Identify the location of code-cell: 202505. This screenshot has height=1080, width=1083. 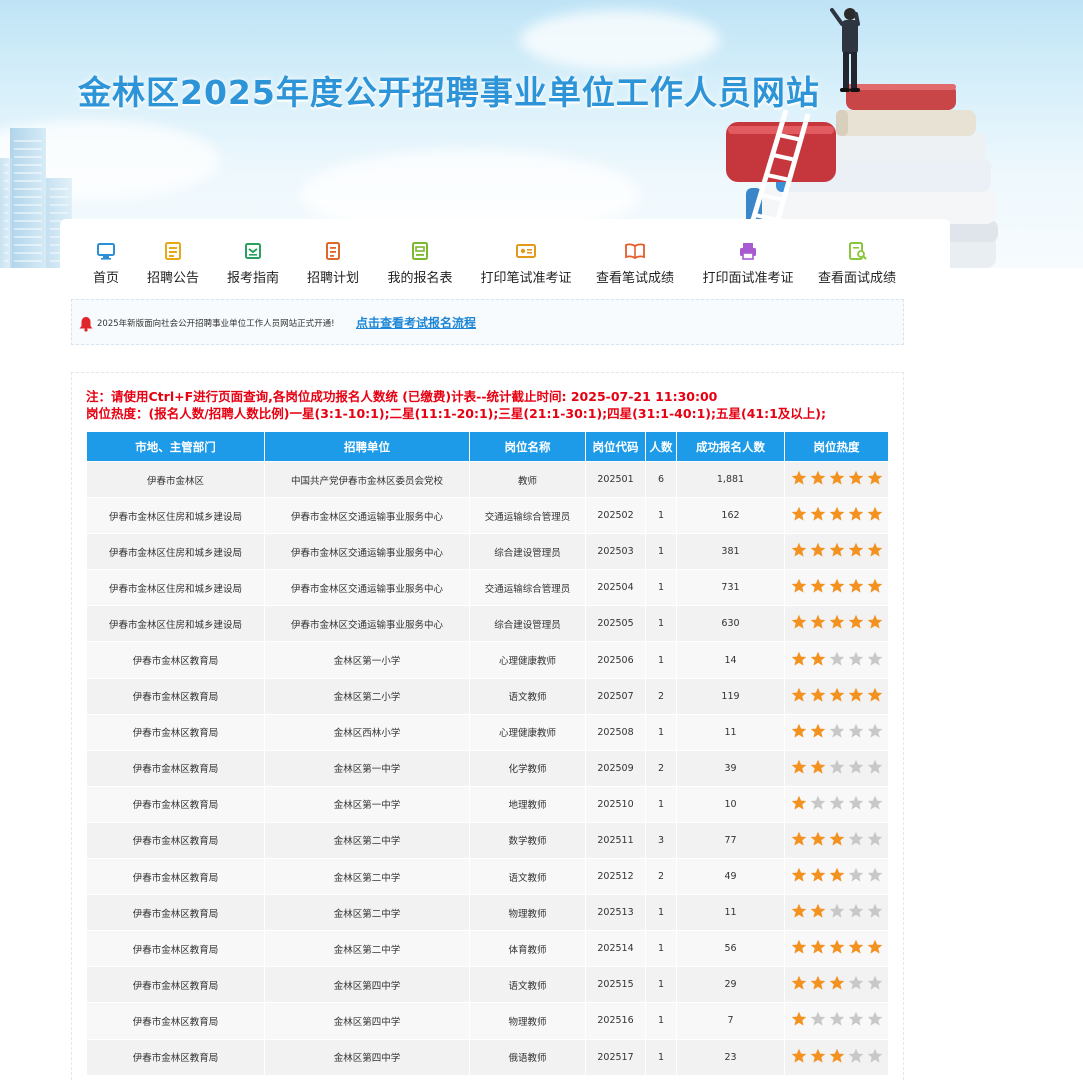
(615, 624).